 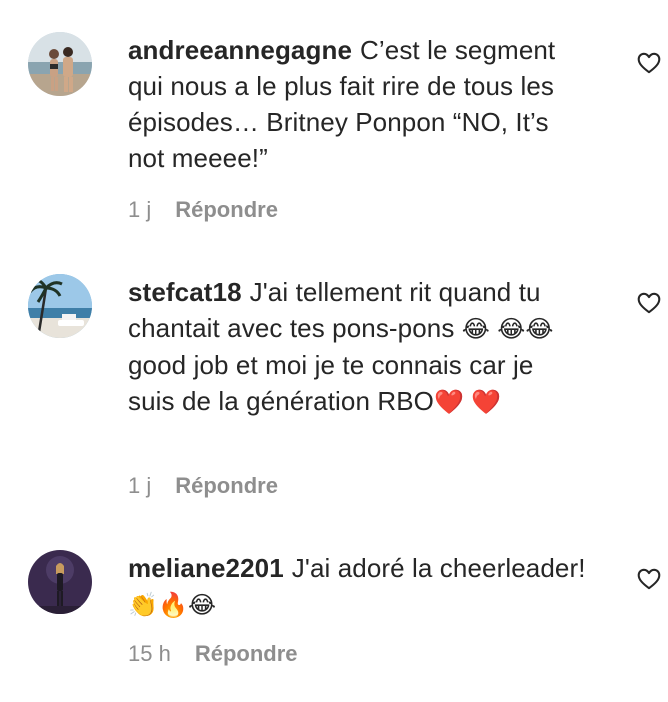 I want to click on username: andreeannegagne, so click(x=240, y=50).